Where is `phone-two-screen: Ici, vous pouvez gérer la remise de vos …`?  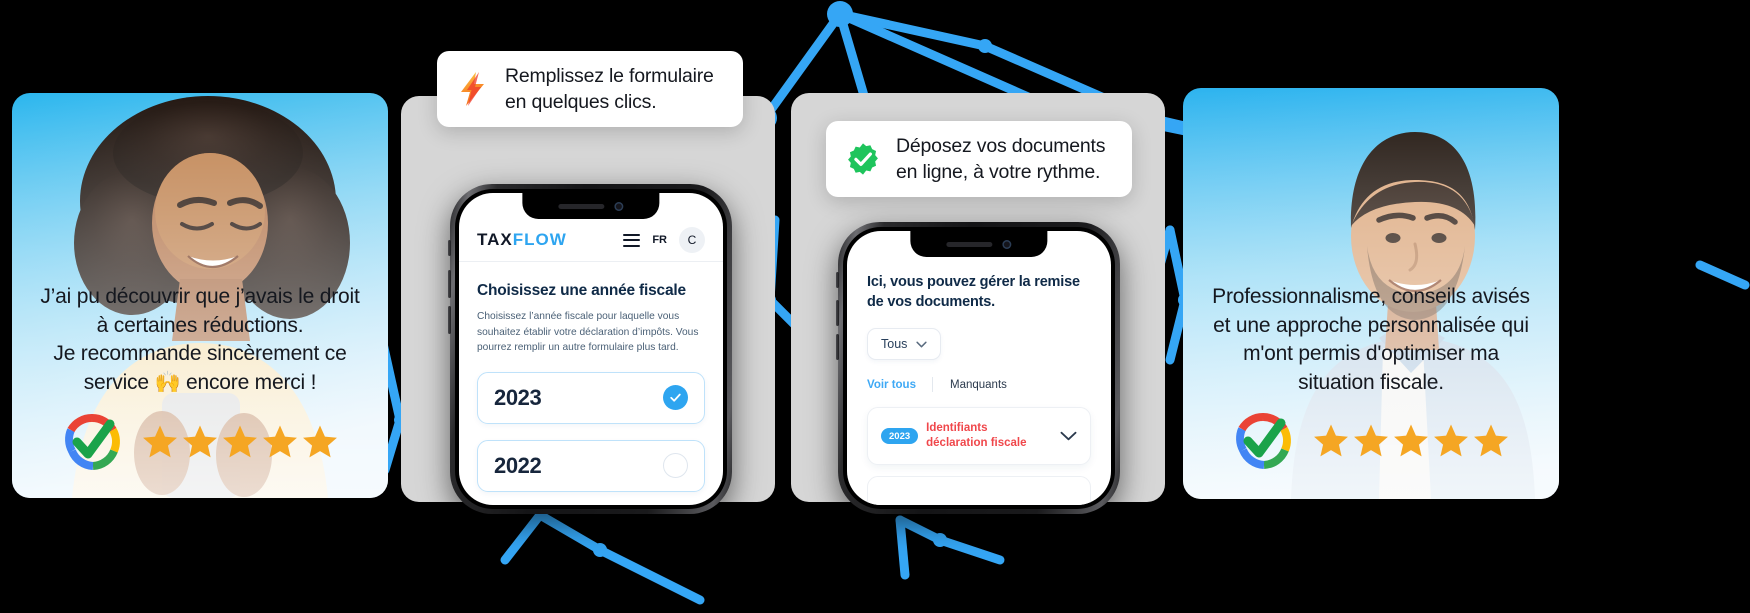 phone-two-screen: Ici, vous pouvez gérer la remise de vos … is located at coordinates (979, 368).